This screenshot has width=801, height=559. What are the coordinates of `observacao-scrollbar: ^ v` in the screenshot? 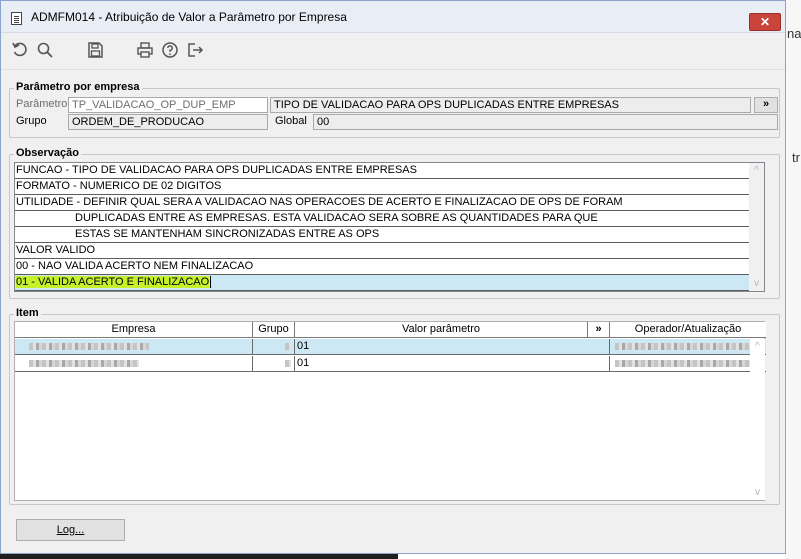 It's located at (756, 227).